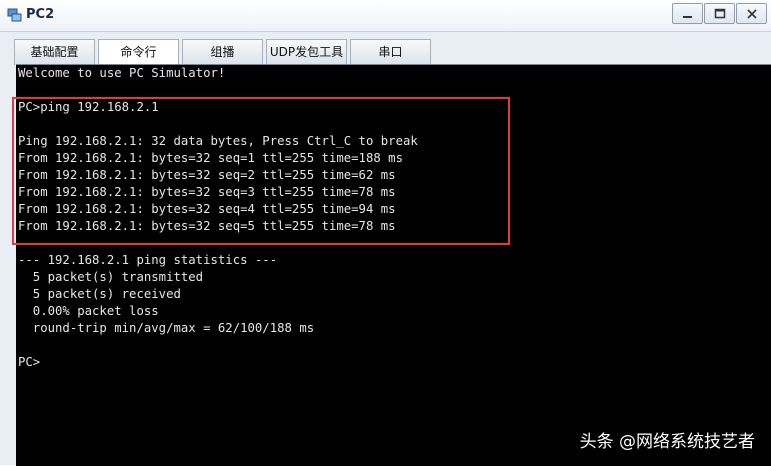 The width and height of the screenshot is (771, 466). Describe the element at coordinates (54, 52) in the screenshot. I see `tab-basic-config: 基础配置` at that location.